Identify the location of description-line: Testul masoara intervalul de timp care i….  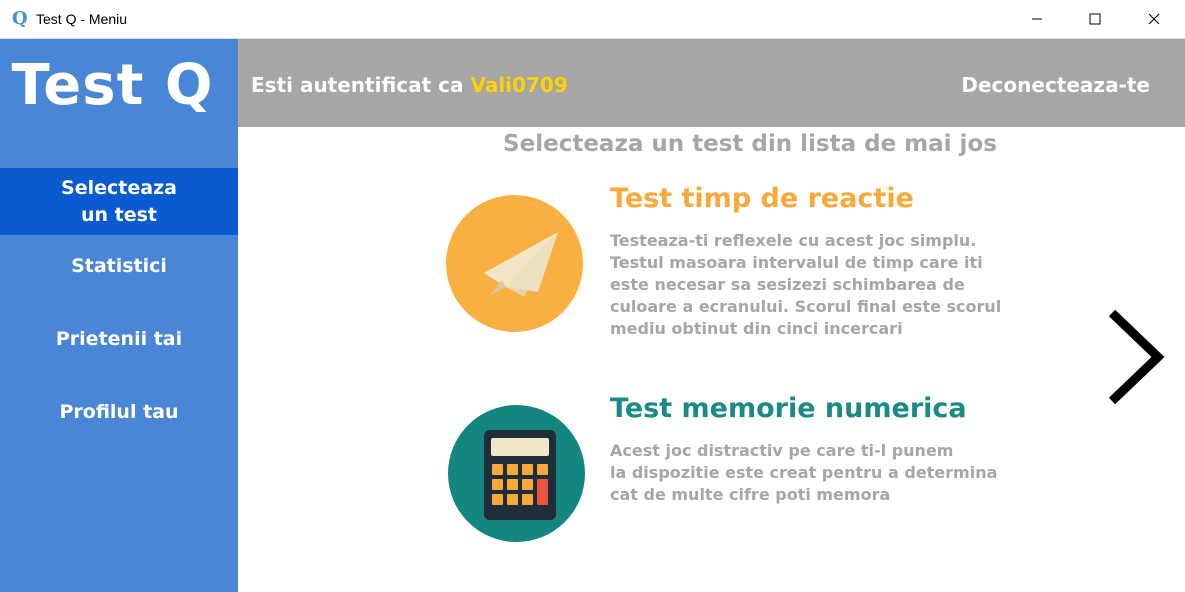
(796, 262).